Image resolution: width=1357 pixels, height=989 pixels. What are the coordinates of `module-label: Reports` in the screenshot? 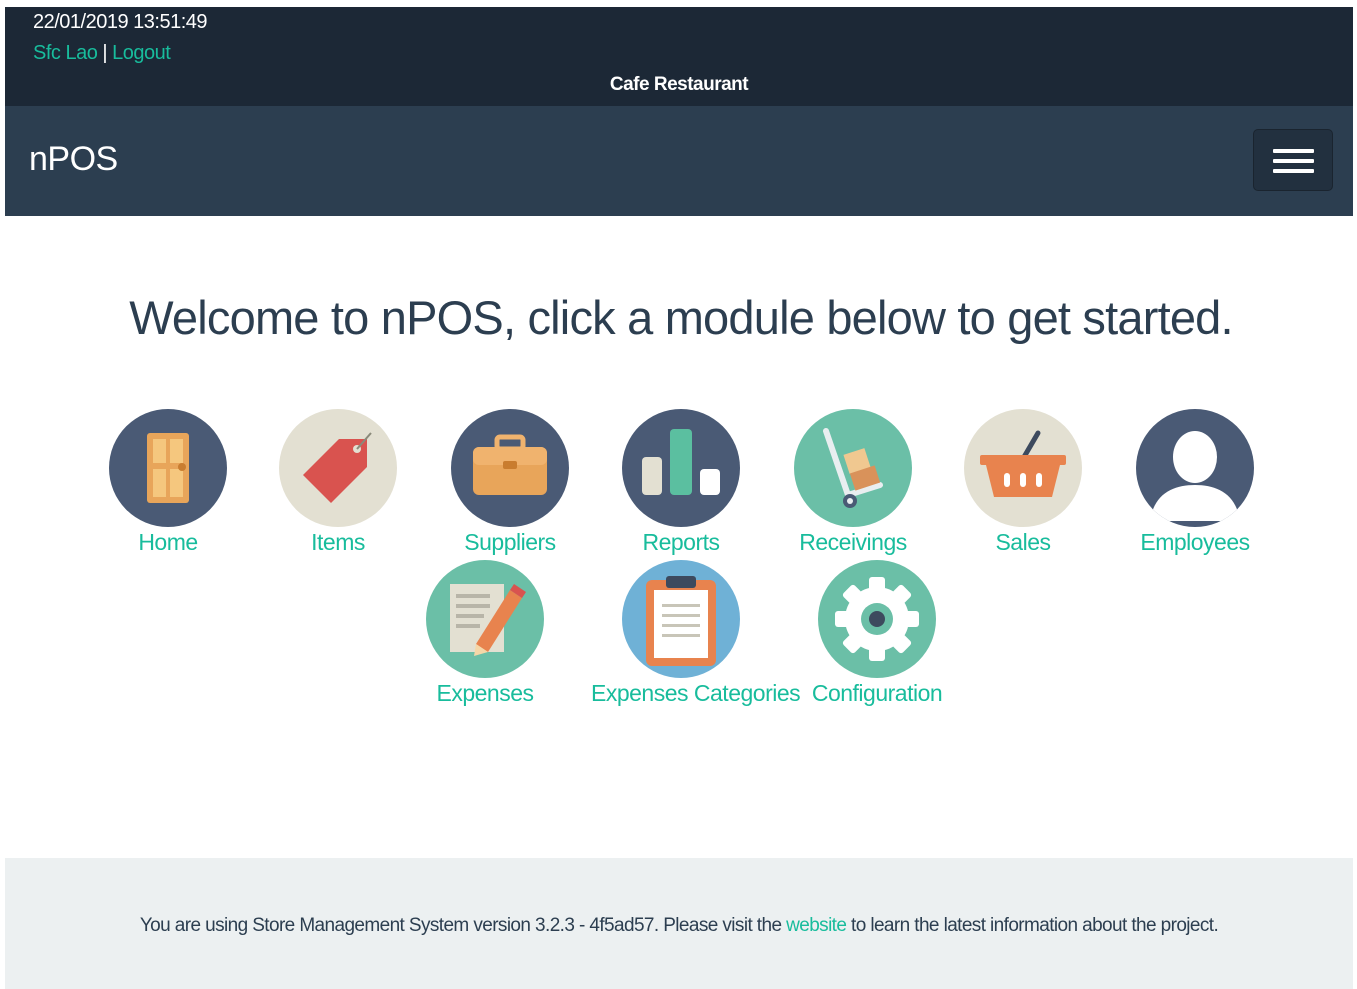 It's located at (681, 542).